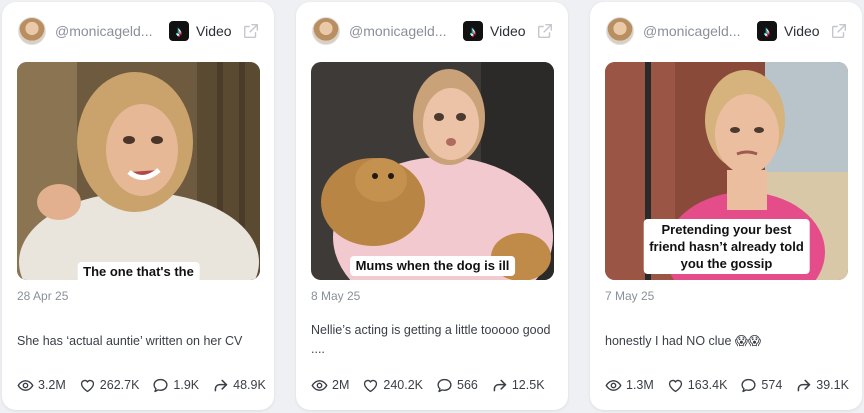  I want to click on shares-stat: 39.1K, so click(822, 385).